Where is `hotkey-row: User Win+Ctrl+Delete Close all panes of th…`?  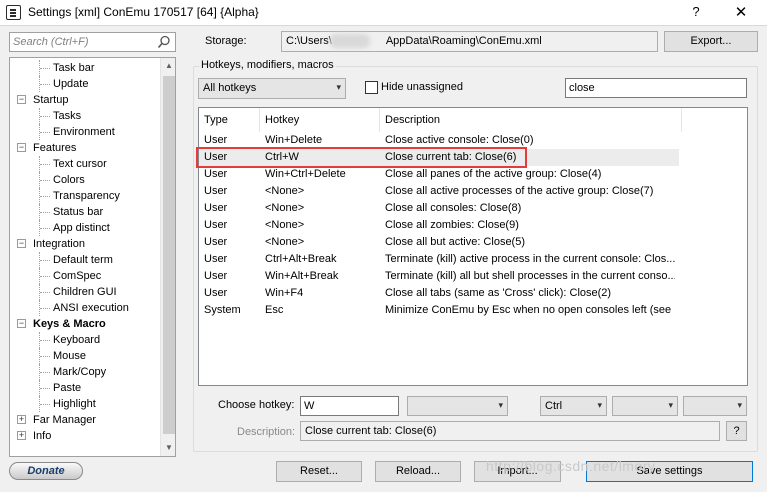
hotkey-row: User Win+Ctrl+Delete Close all panes of th… is located at coordinates (439, 174).